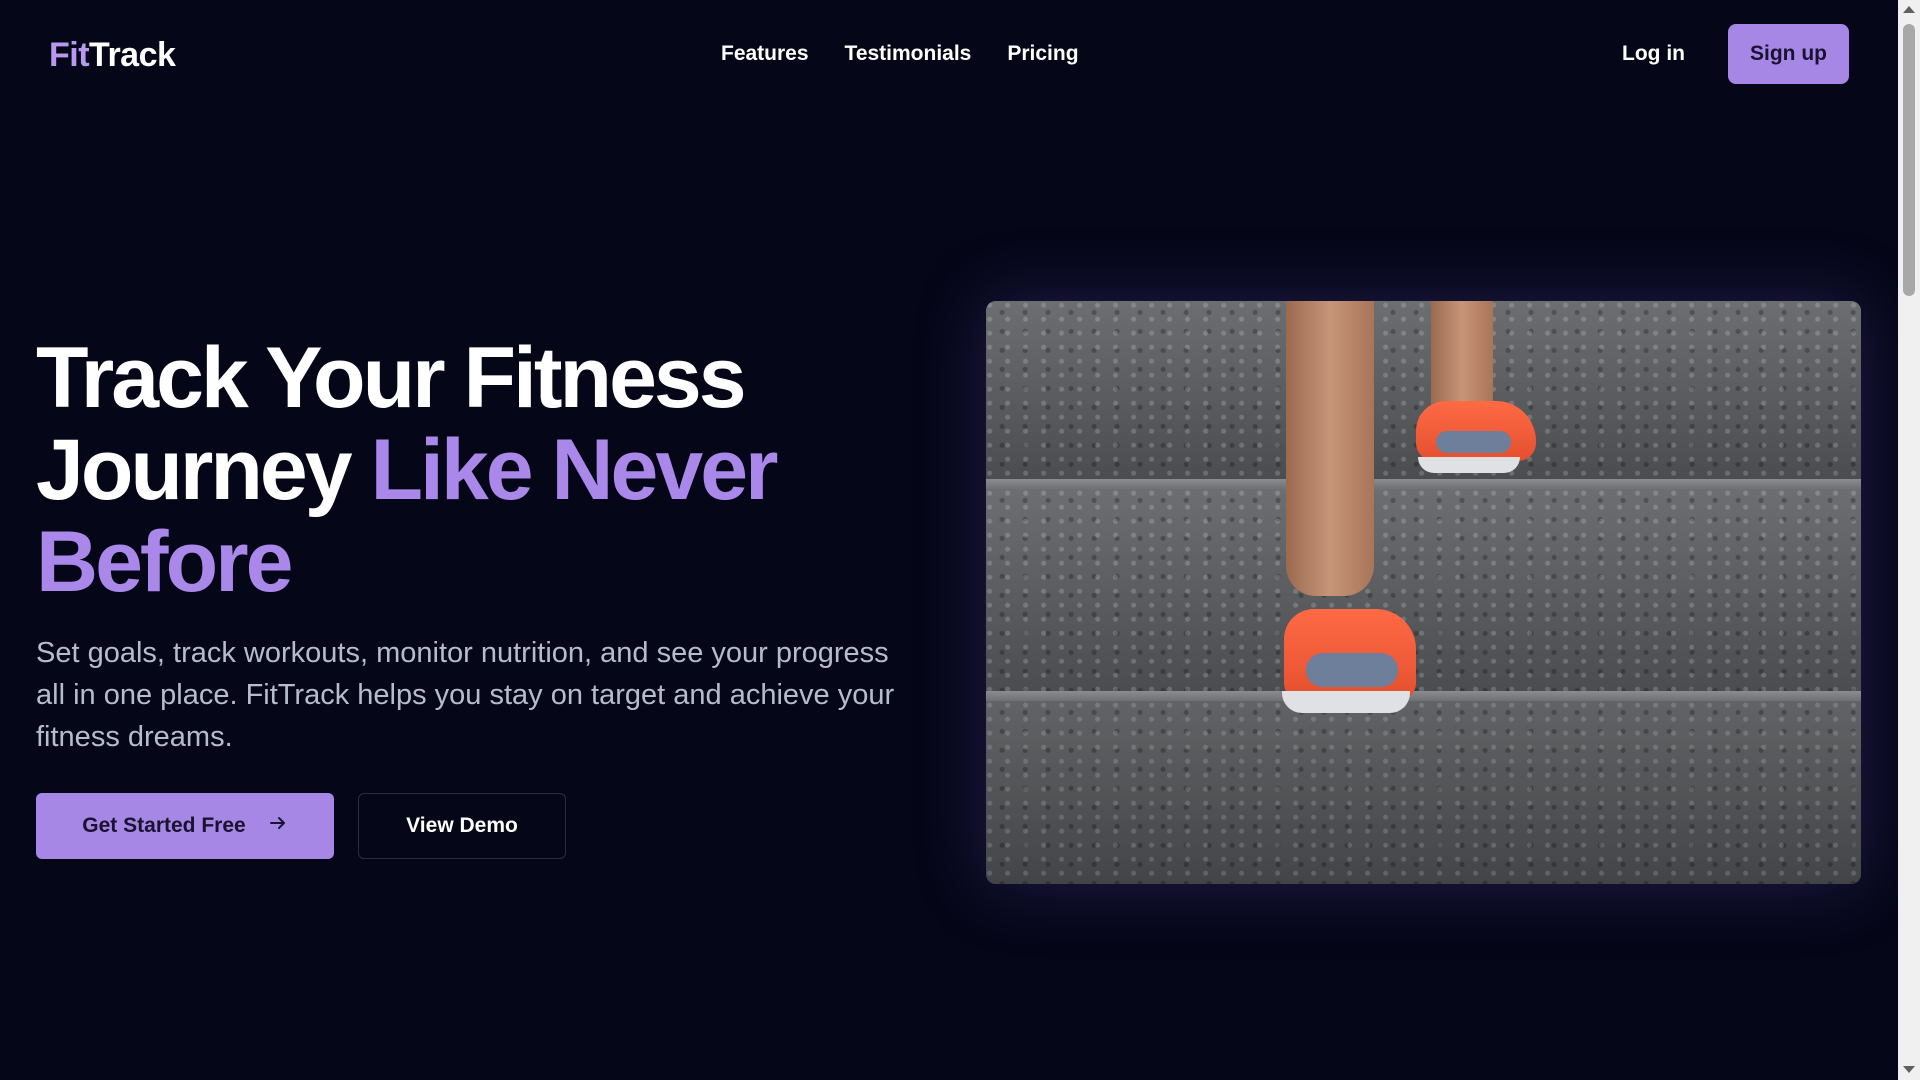 The image size is (1920, 1080). Describe the element at coordinates (1909, 9) in the screenshot. I see `scroll-up-icon` at that location.